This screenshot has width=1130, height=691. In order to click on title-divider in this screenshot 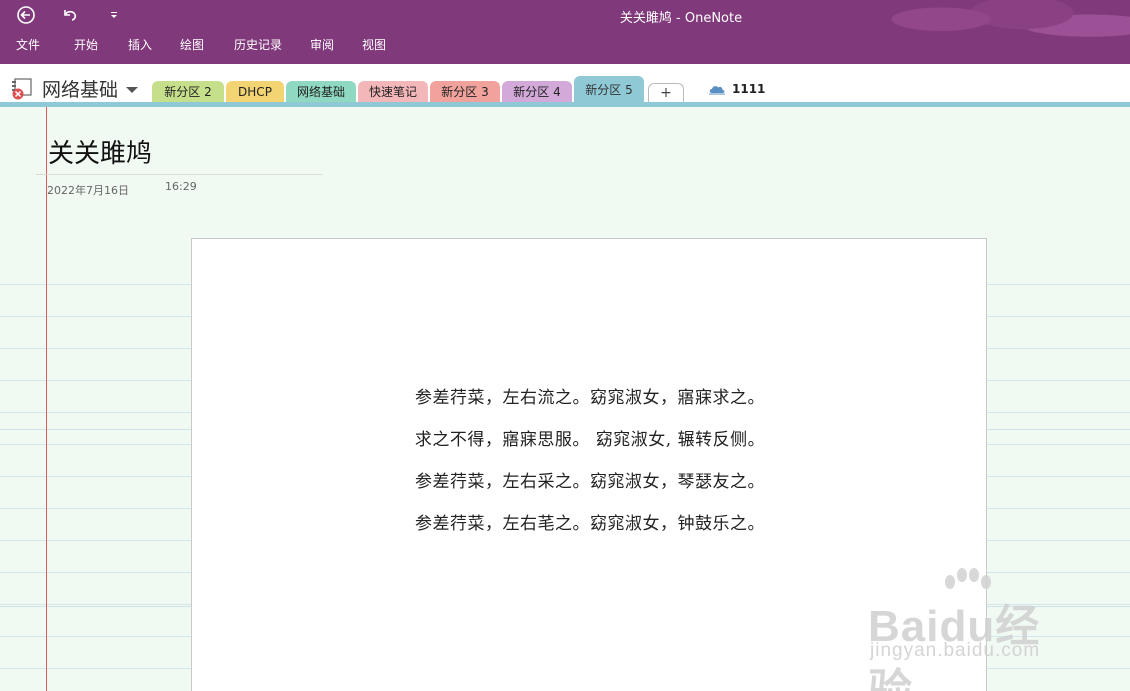, I will do `click(179, 174)`.